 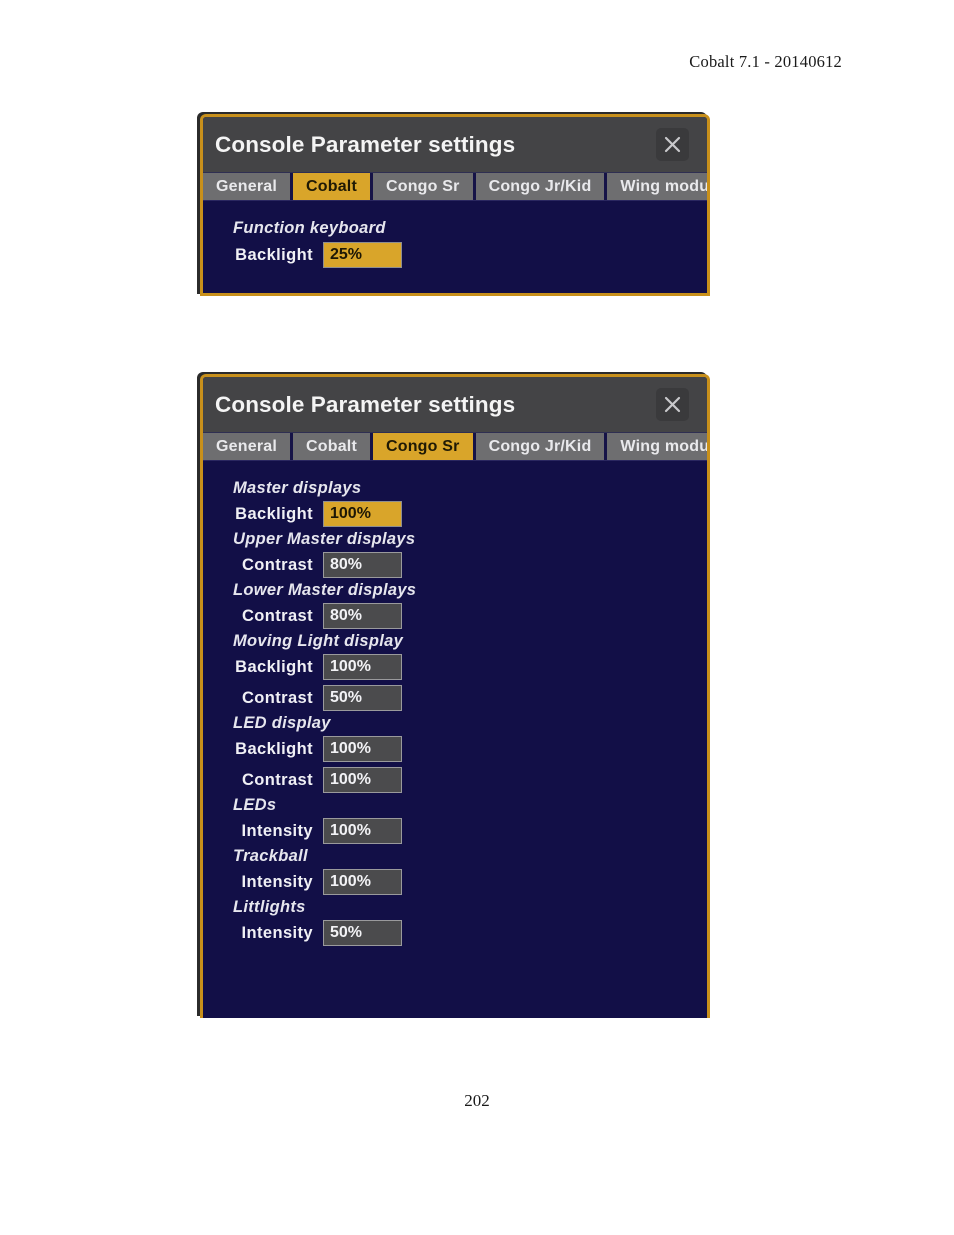 What do you see at coordinates (362, 667) in the screenshot?
I see `field-input-moving-light-backlight: 100%` at bounding box center [362, 667].